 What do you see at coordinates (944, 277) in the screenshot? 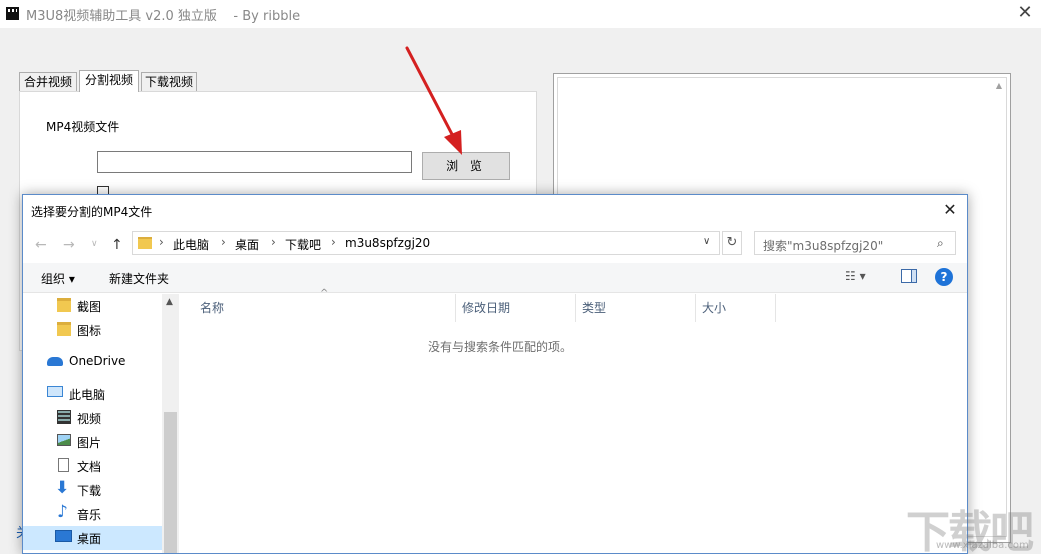
I see `help-icon: ?` at bounding box center [944, 277].